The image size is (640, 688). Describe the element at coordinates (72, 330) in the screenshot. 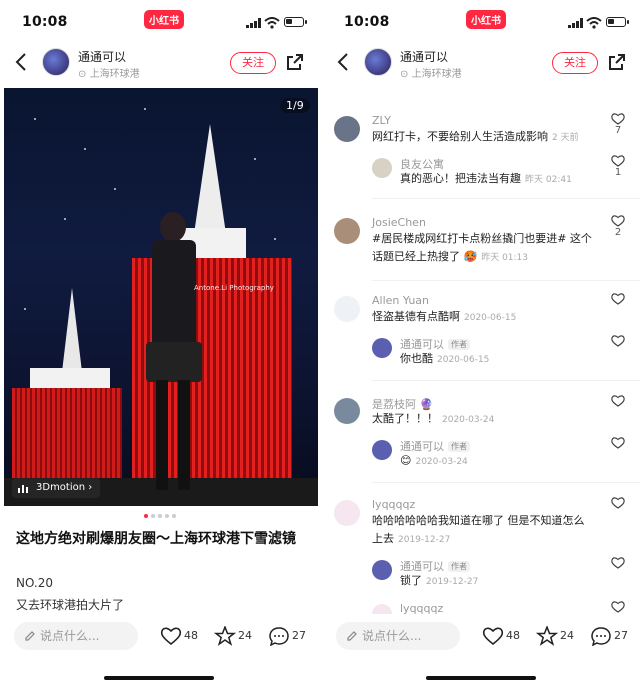

I see `tower-spire` at that location.